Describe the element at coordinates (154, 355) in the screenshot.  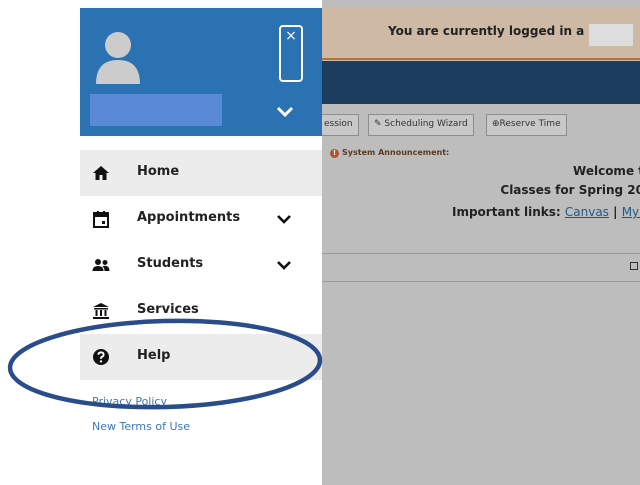
I see `nav-label-help: Help` at that location.